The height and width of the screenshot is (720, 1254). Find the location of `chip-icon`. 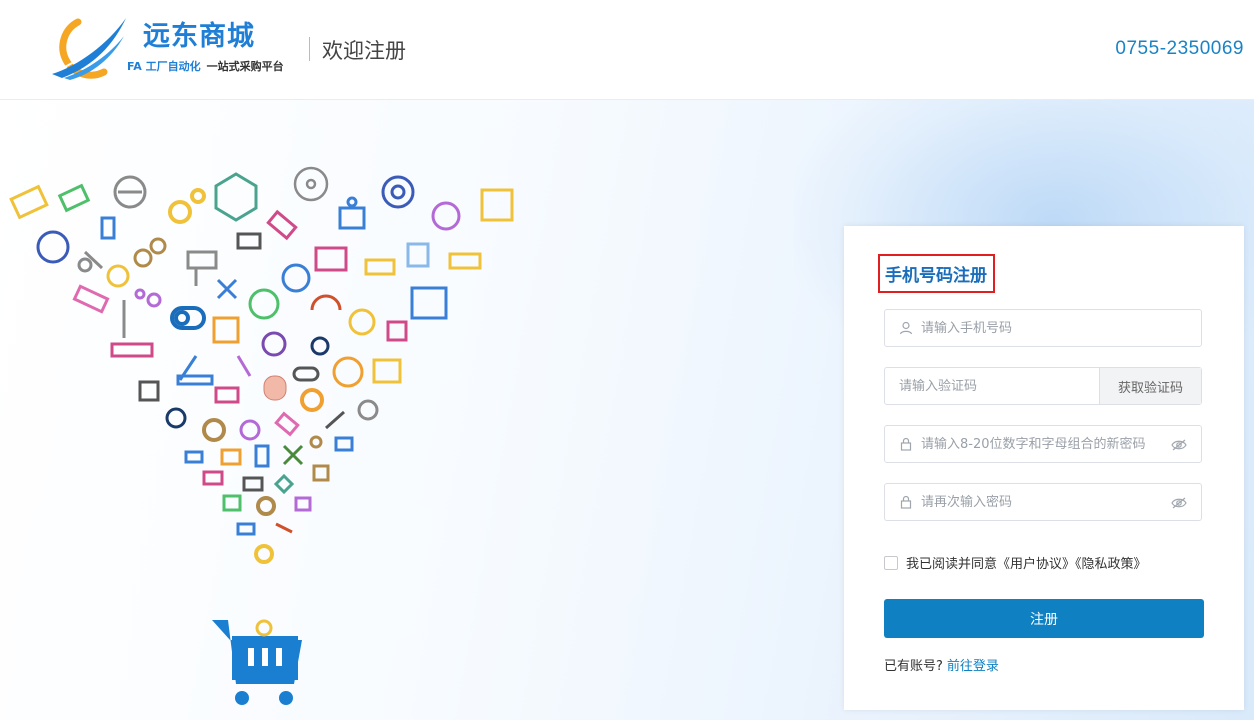

chip-icon is located at coordinates (226, 330).